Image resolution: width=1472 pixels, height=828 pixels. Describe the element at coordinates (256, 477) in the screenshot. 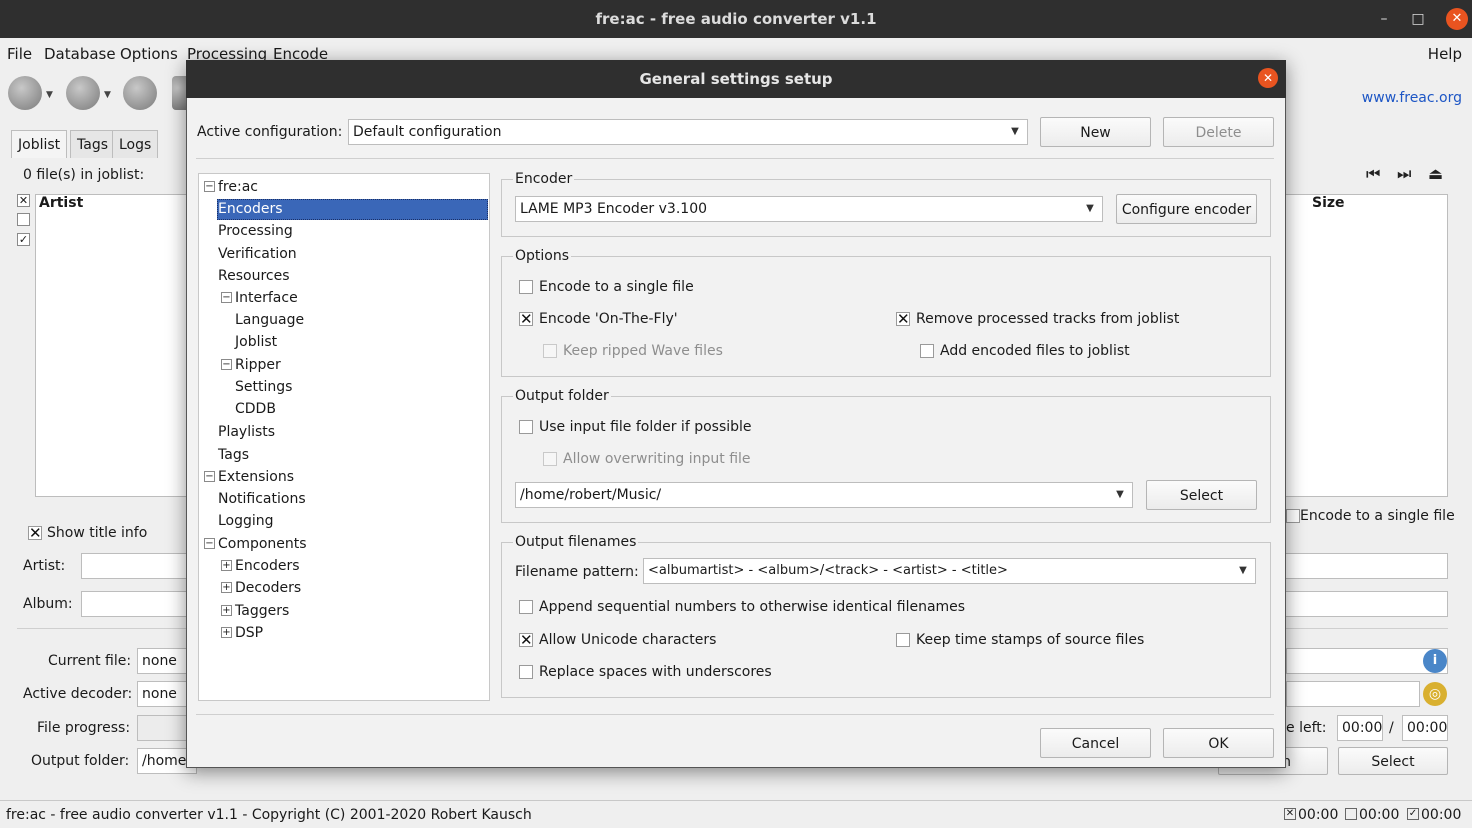

I see `tree-item-extensions: Extensions` at that location.